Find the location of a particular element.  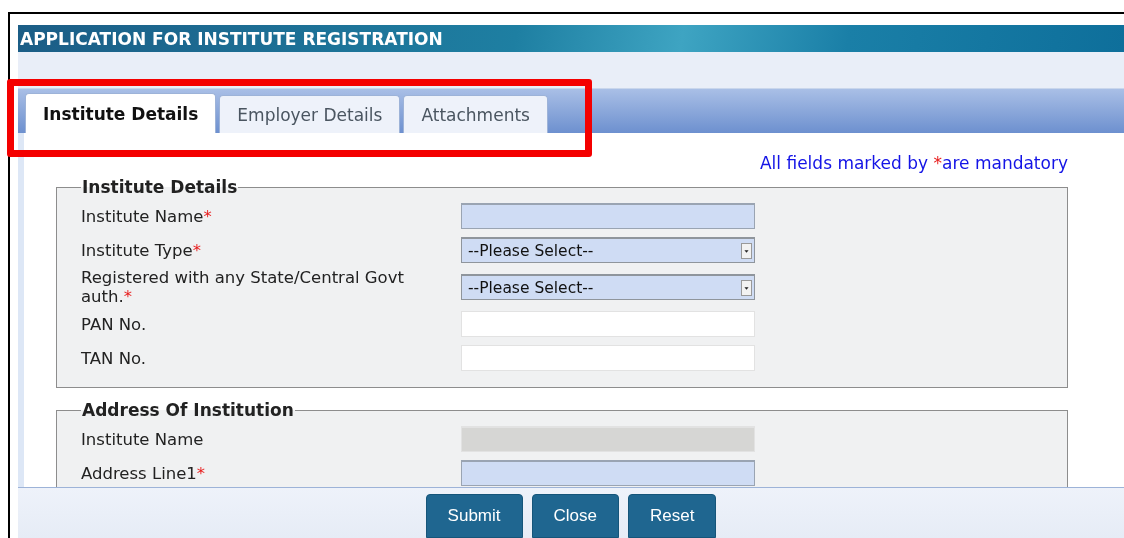

action-button: Submit is located at coordinates (474, 516).